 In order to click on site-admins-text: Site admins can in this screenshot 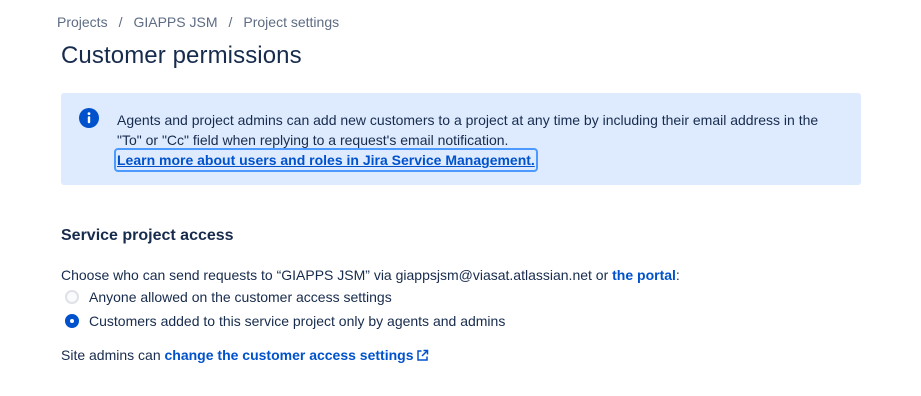, I will do `click(111, 355)`.